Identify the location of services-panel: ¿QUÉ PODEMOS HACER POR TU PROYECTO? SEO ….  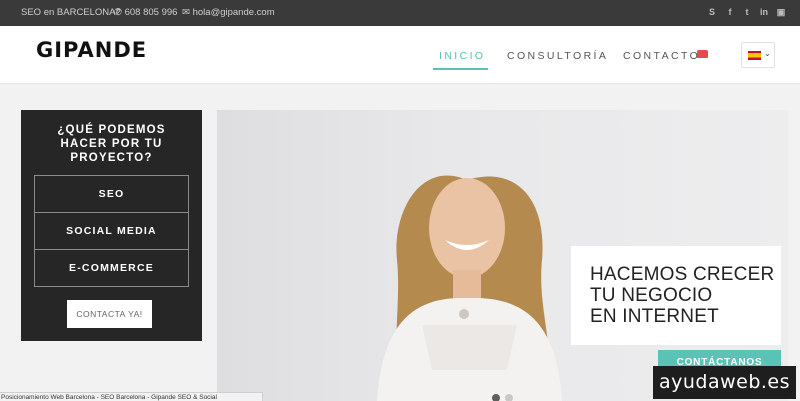
(111, 225).